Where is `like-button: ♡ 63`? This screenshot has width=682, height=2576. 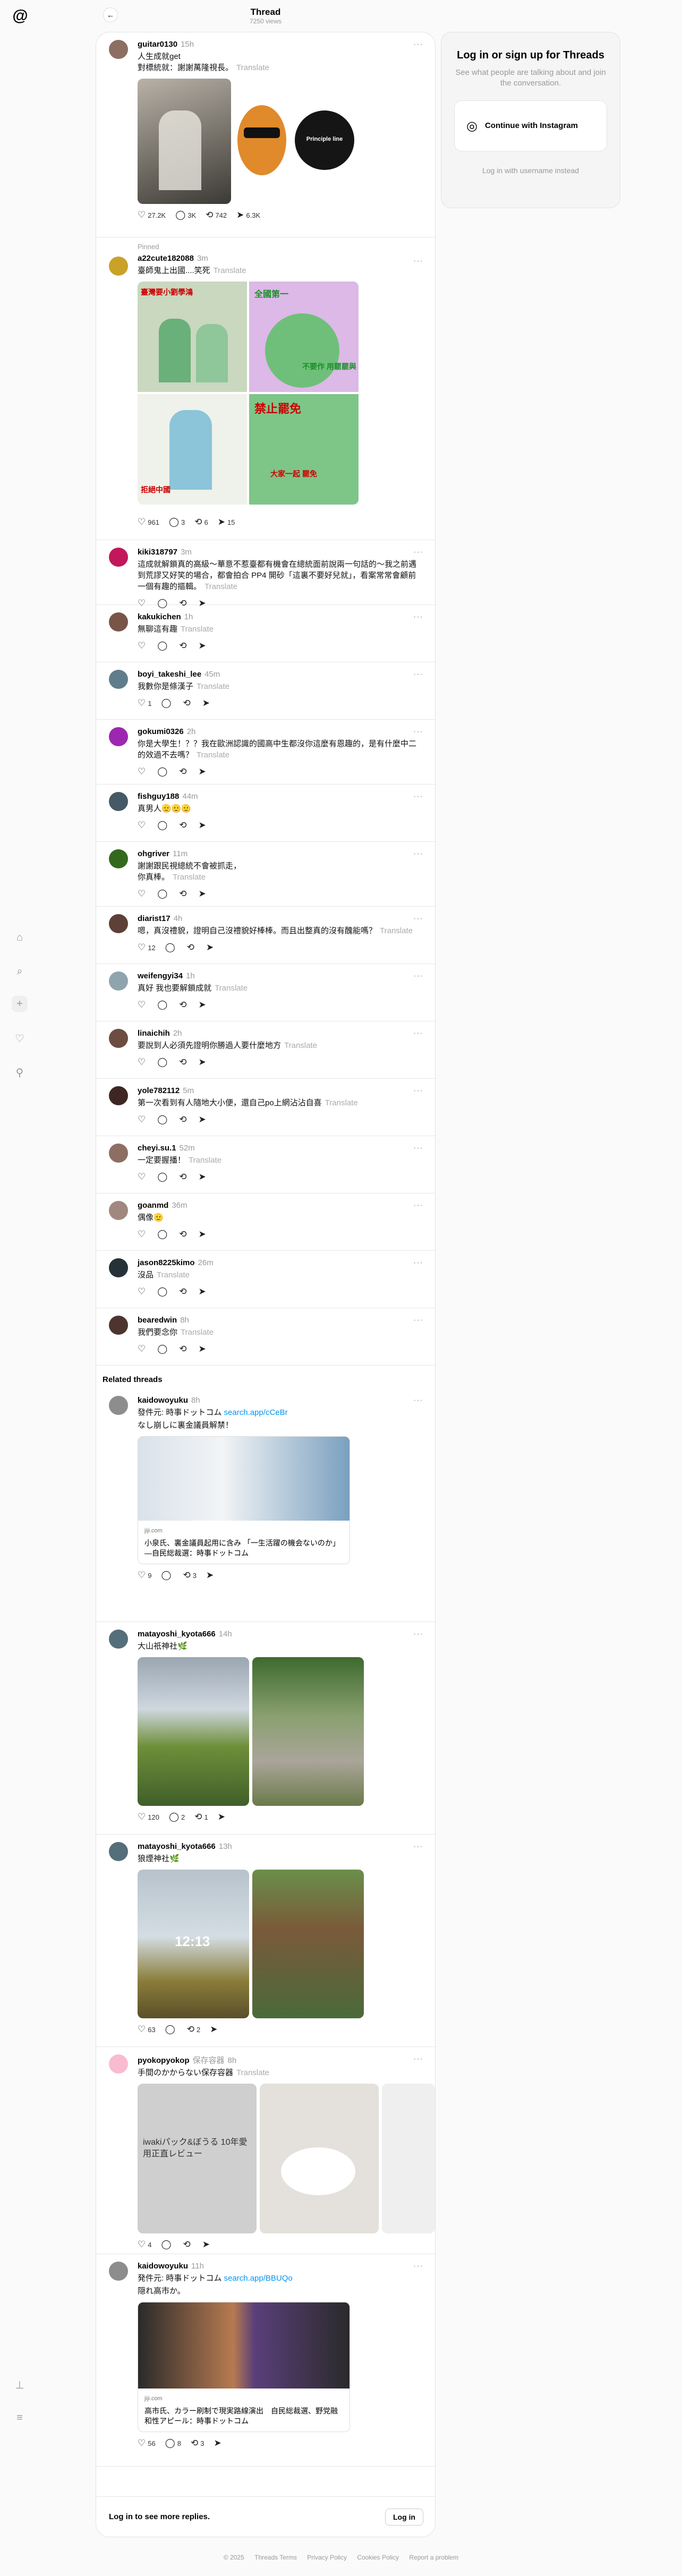 like-button: ♡ 63 is located at coordinates (147, 2030).